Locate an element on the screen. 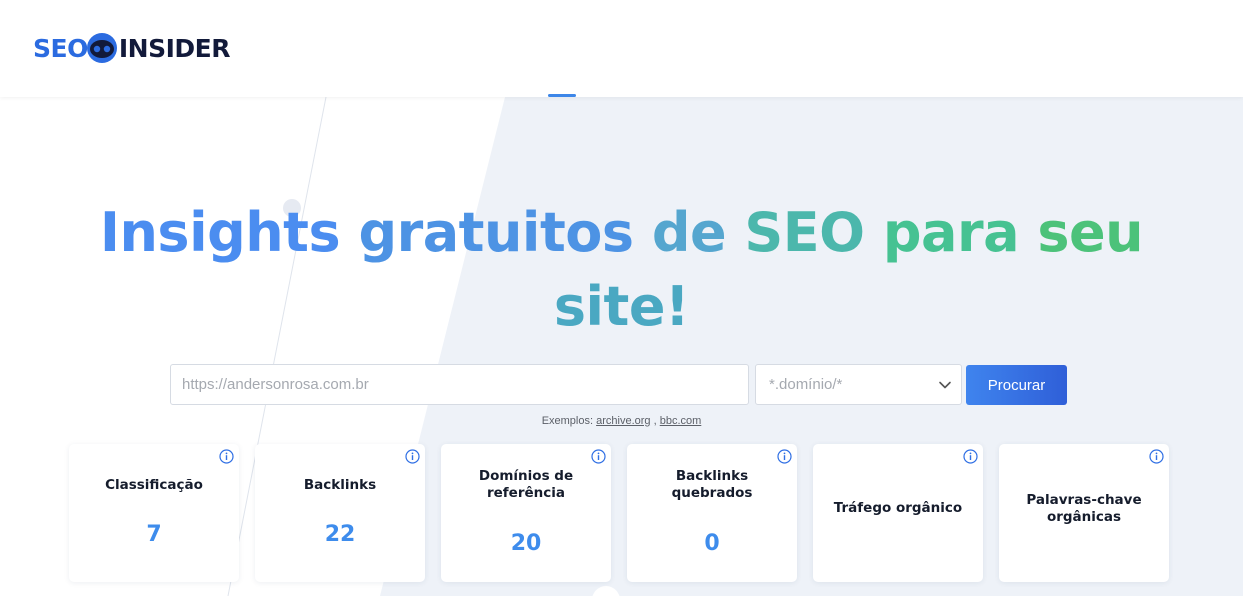  metric-card-classificacao: Classificação 7 is located at coordinates (154, 513).